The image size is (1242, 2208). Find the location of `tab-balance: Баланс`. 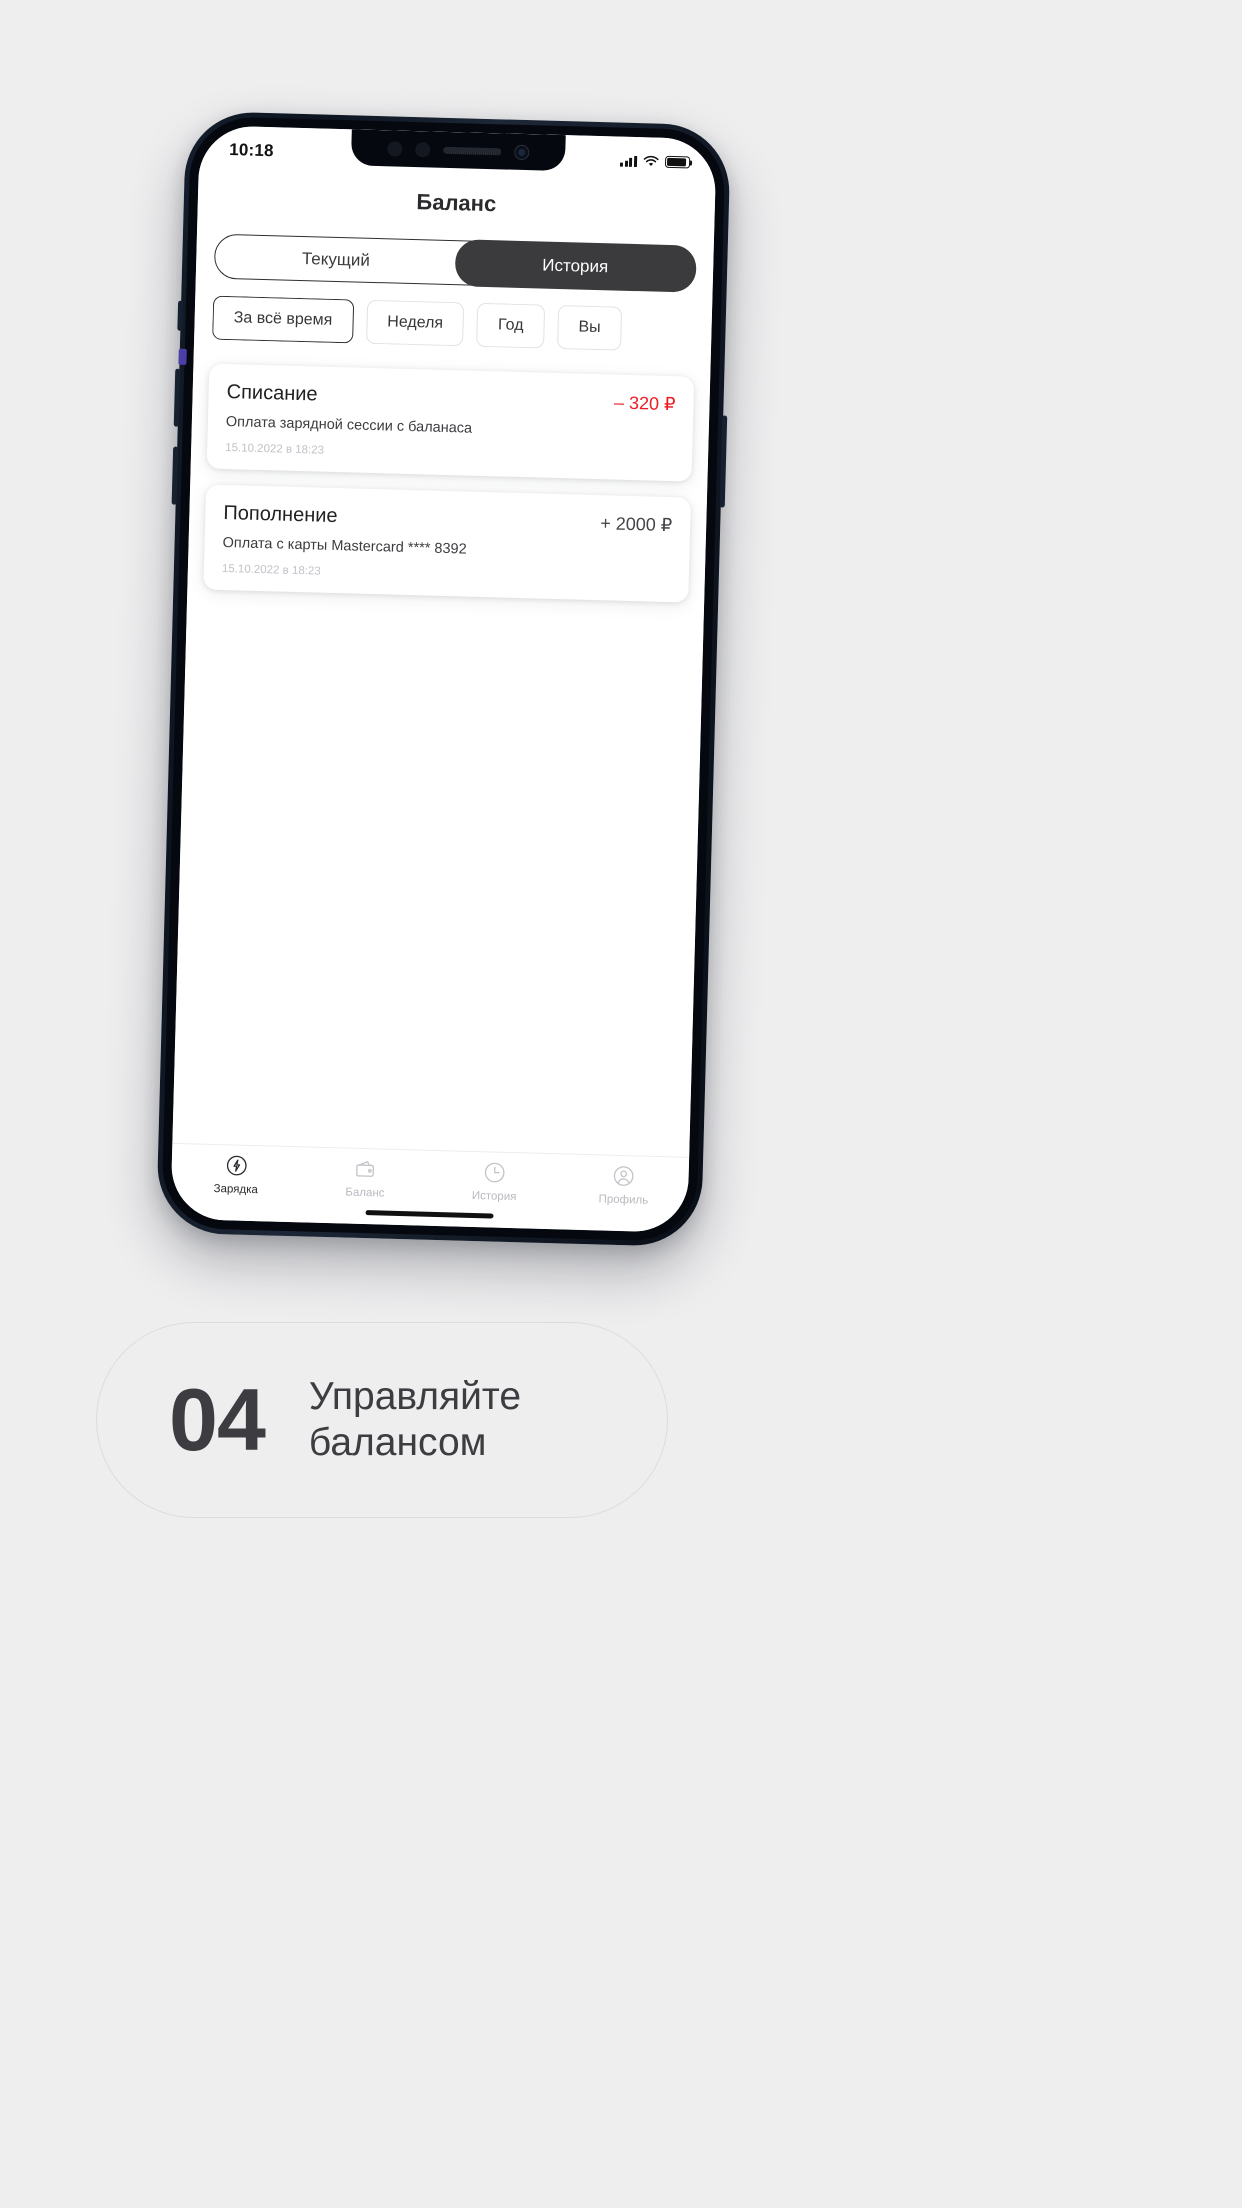

tab-balance: Баланс is located at coordinates (365, 1177).